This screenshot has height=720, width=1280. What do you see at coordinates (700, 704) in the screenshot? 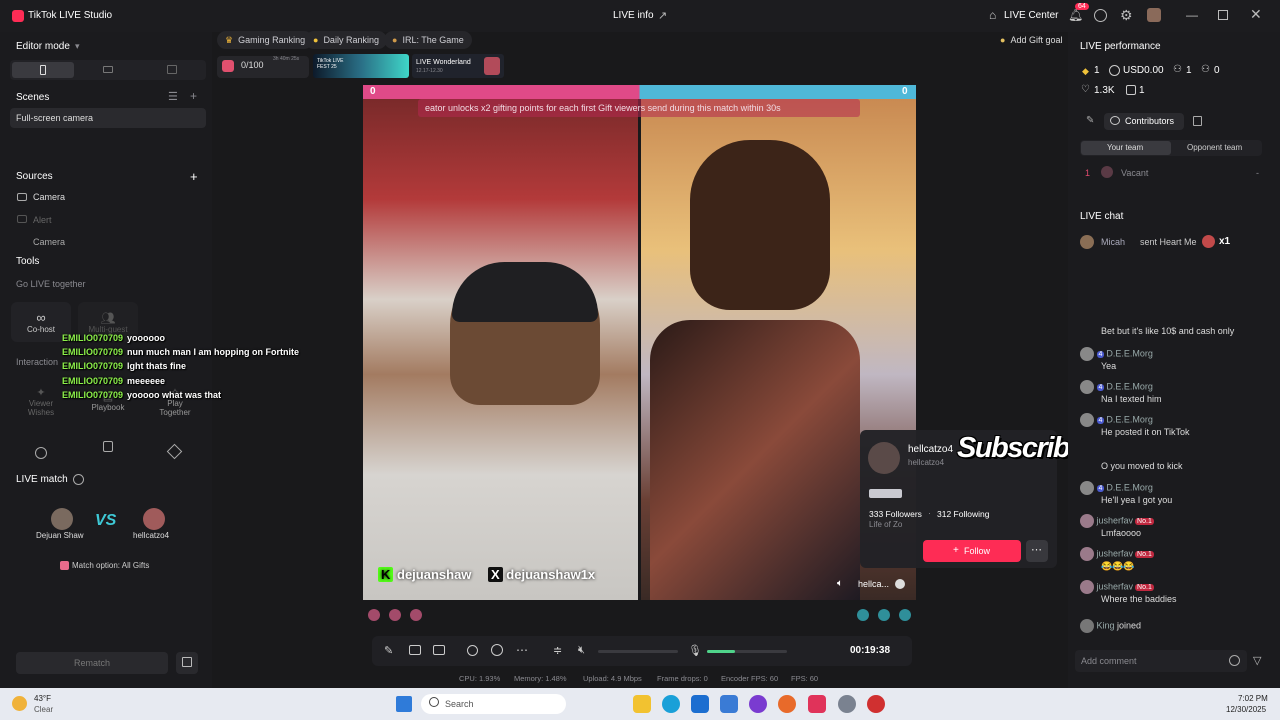
I see `store-icon` at bounding box center [700, 704].